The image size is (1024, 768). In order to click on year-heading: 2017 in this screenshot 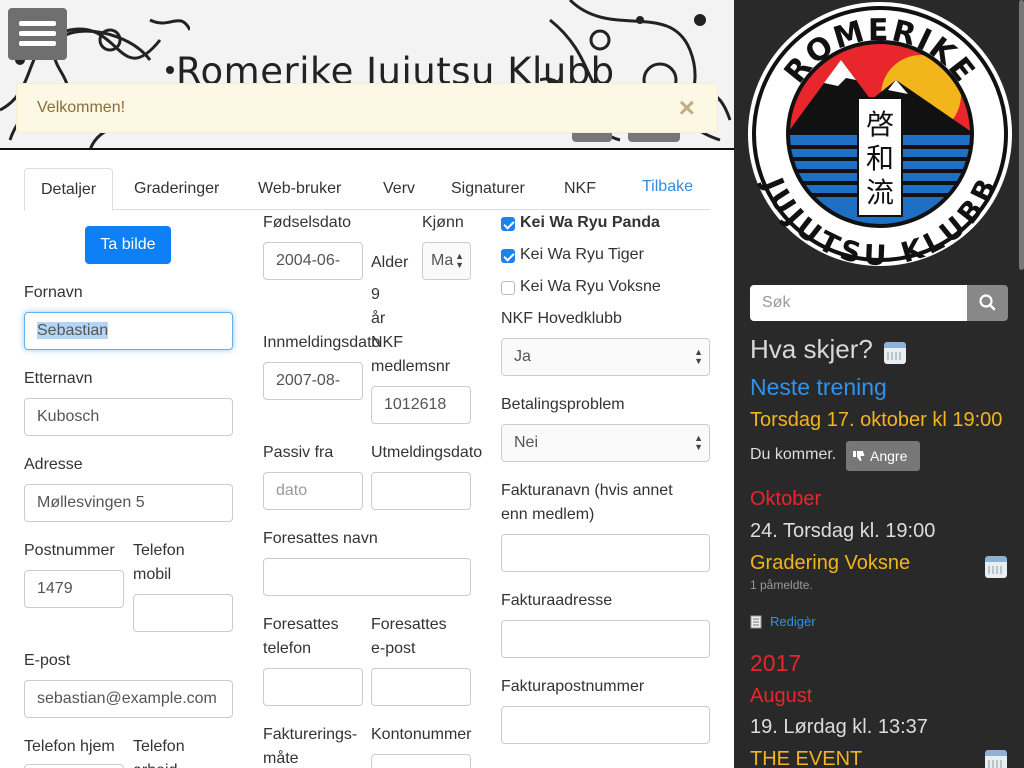, I will do `click(776, 663)`.